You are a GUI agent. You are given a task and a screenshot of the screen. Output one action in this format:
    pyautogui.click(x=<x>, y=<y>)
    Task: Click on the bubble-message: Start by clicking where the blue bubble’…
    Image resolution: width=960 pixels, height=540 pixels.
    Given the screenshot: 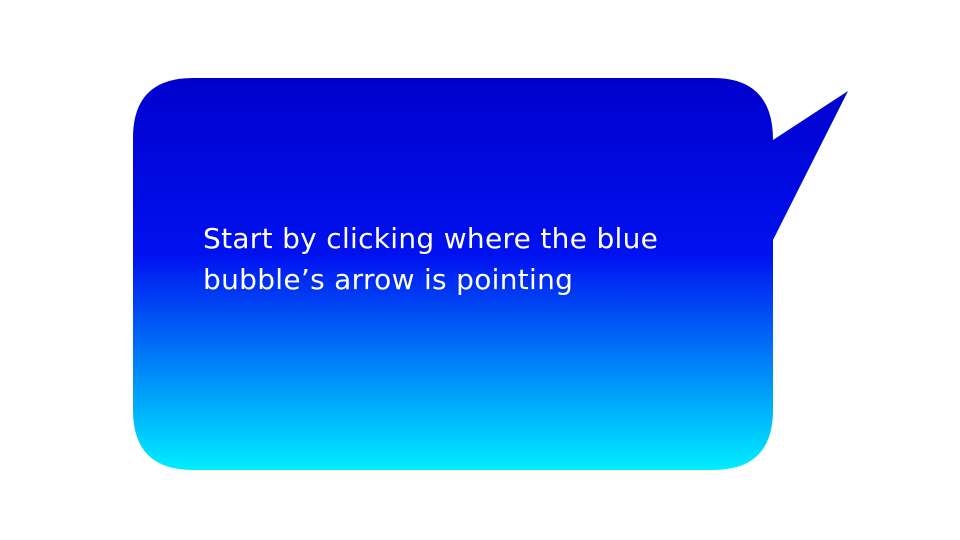 What is the action you would take?
    pyautogui.click(x=473, y=259)
    